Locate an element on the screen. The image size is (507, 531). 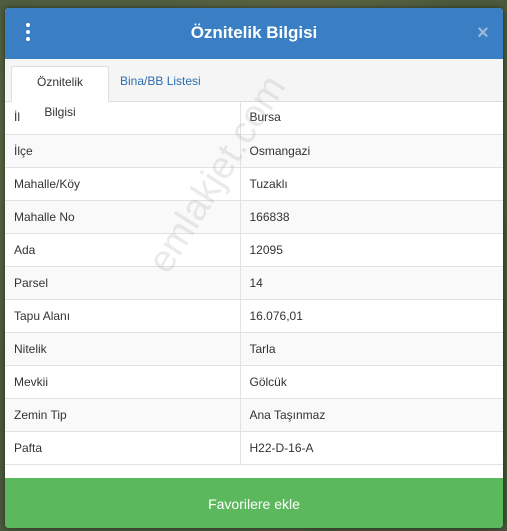
dialog-title: Öznitelik Bilgisi is located at coordinates (254, 32).